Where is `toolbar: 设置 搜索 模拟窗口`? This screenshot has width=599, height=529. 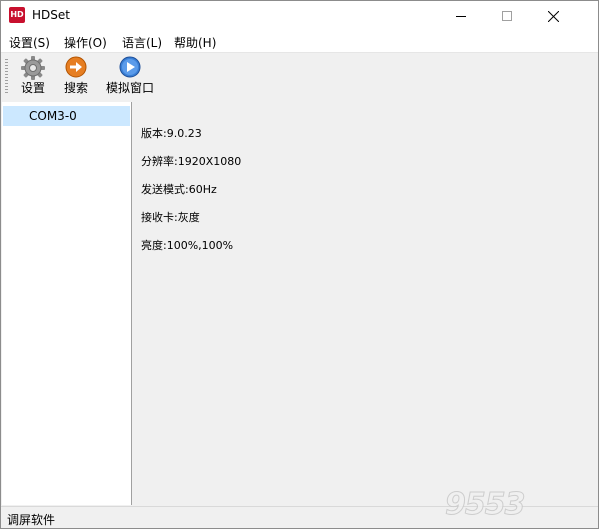
toolbar: 设置 搜索 模拟窗口 is located at coordinates (299, 77).